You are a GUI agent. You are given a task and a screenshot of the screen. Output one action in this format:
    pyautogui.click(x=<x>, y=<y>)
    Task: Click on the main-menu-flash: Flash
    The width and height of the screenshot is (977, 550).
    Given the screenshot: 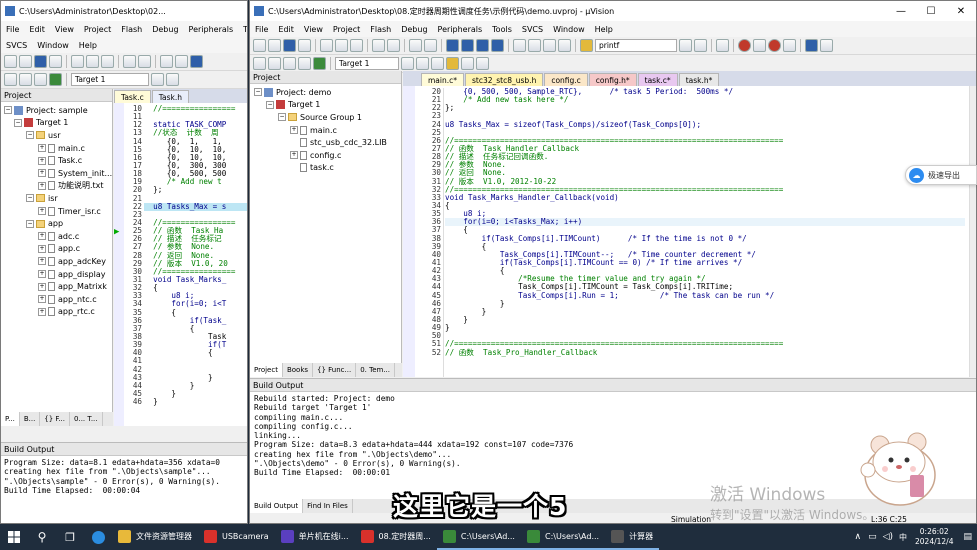 What is the action you would take?
    pyautogui.click(x=380, y=29)
    